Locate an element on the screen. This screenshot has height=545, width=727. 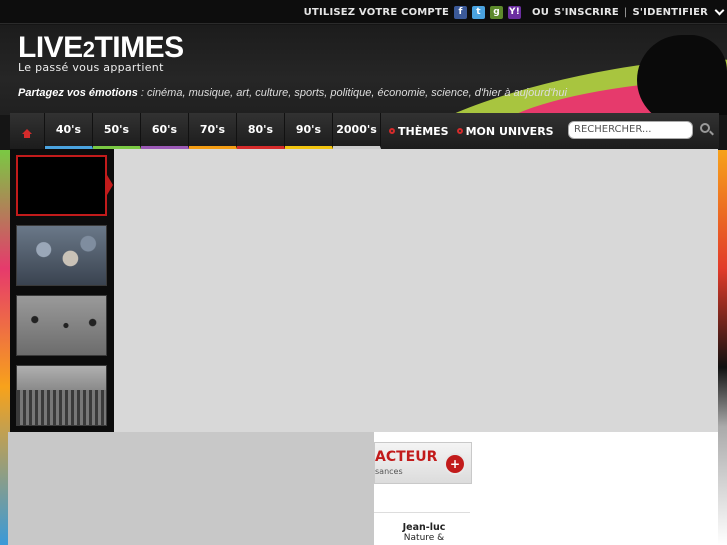
use-account-label: UTILISEZ VOTRE COMPTE is located at coordinates (376, 12).